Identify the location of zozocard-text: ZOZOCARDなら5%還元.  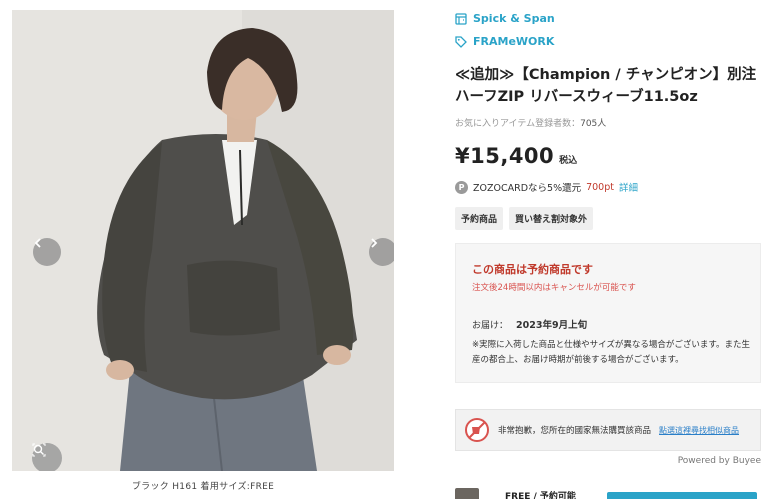
(527, 188).